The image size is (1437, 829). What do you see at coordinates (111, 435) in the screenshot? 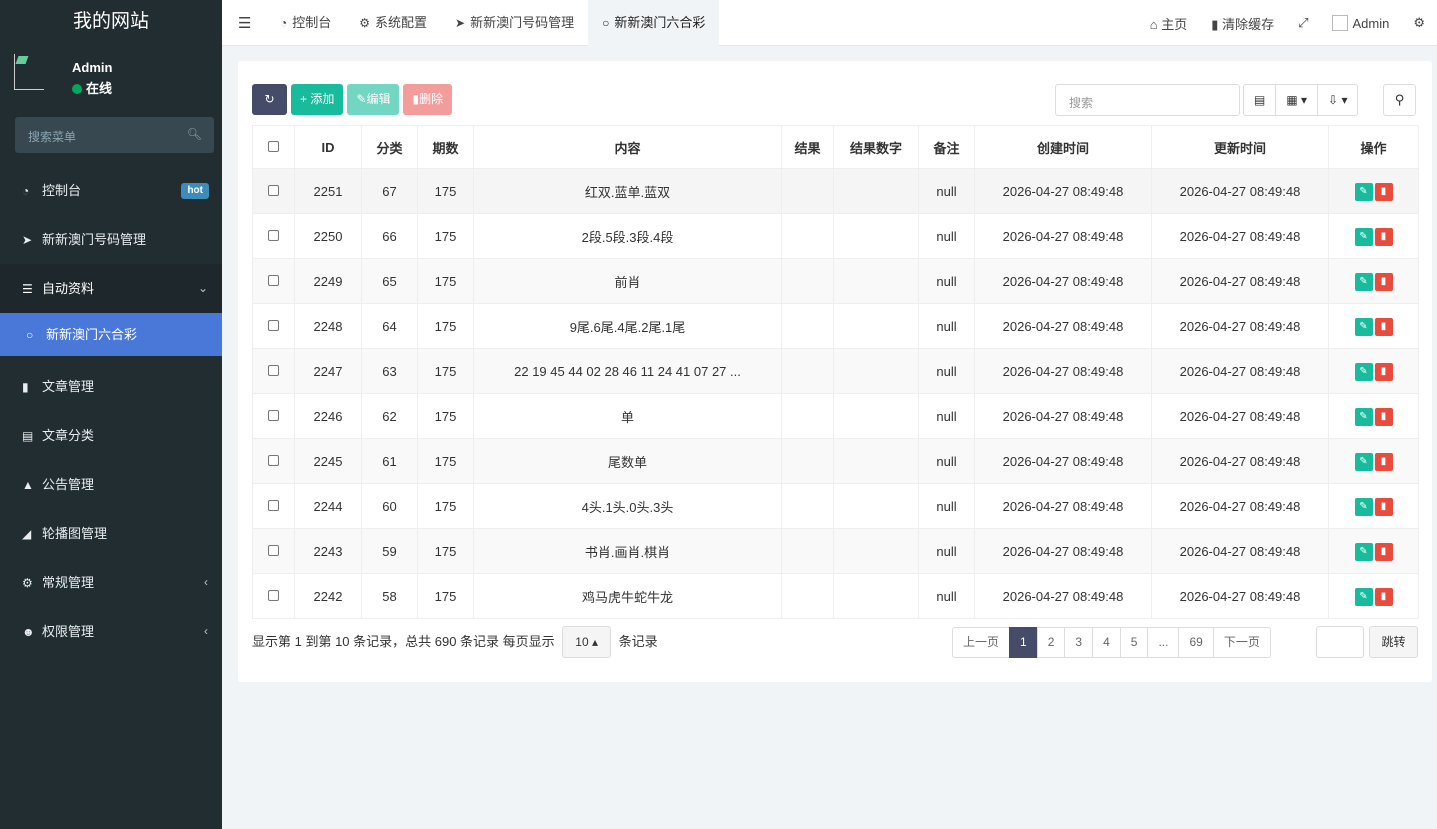
I see `sidebar-item-article-categories: ▤ 文章分类` at bounding box center [111, 435].